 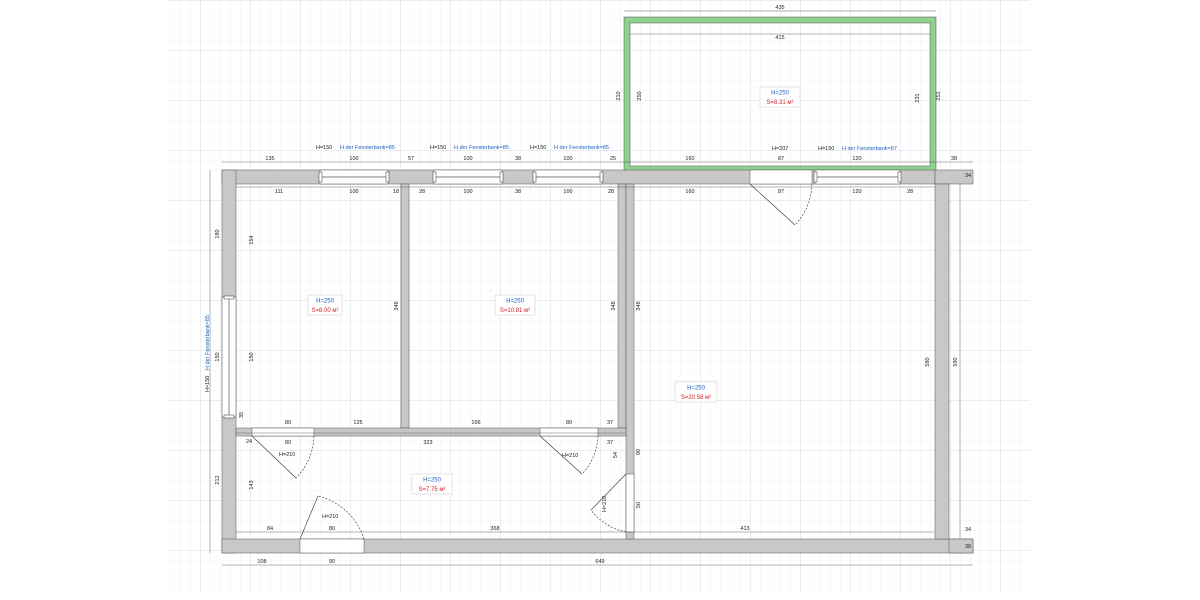 I want to click on dim-bottom-2: 649, so click(x=599, y=562).